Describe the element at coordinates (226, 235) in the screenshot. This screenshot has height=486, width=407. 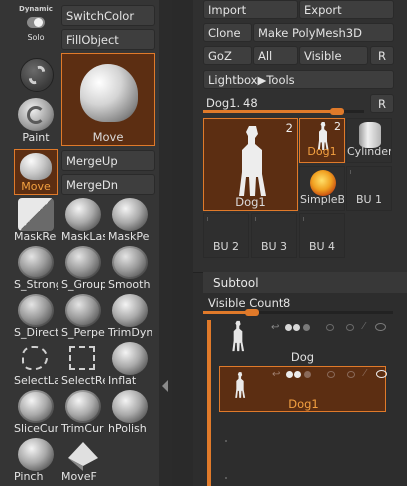
I see `tool-slot-bu-2: BU 2` at that location.